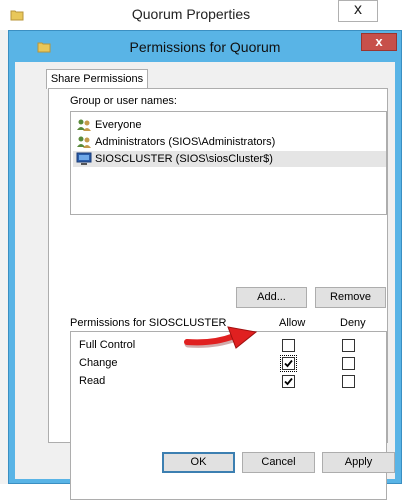 This screenshot has height=500, width=402. Describe the element at coordinates (358, 462) in the screenshot. I see `apply-button: Apply` at that location.